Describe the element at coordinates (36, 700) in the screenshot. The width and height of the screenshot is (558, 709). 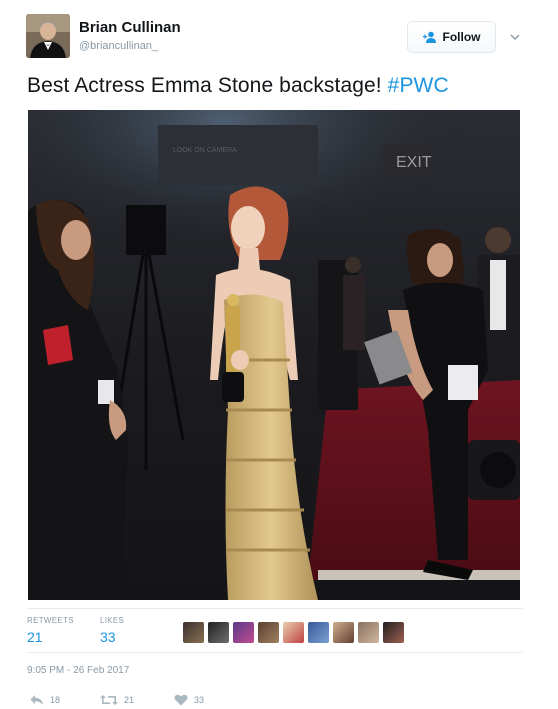
I see `reply-icon` at that location.